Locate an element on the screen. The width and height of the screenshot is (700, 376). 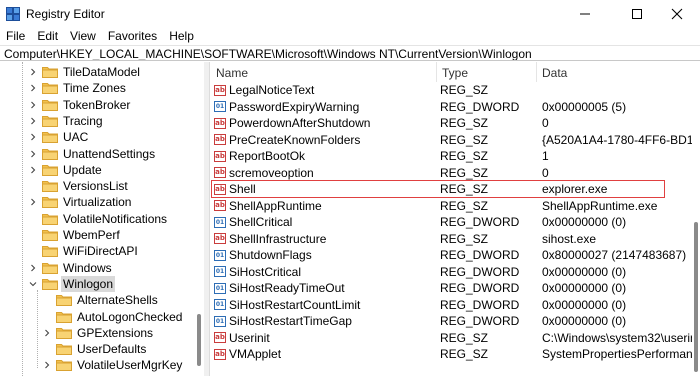
menu-edit: Edit is located at coordinates (47, 36).